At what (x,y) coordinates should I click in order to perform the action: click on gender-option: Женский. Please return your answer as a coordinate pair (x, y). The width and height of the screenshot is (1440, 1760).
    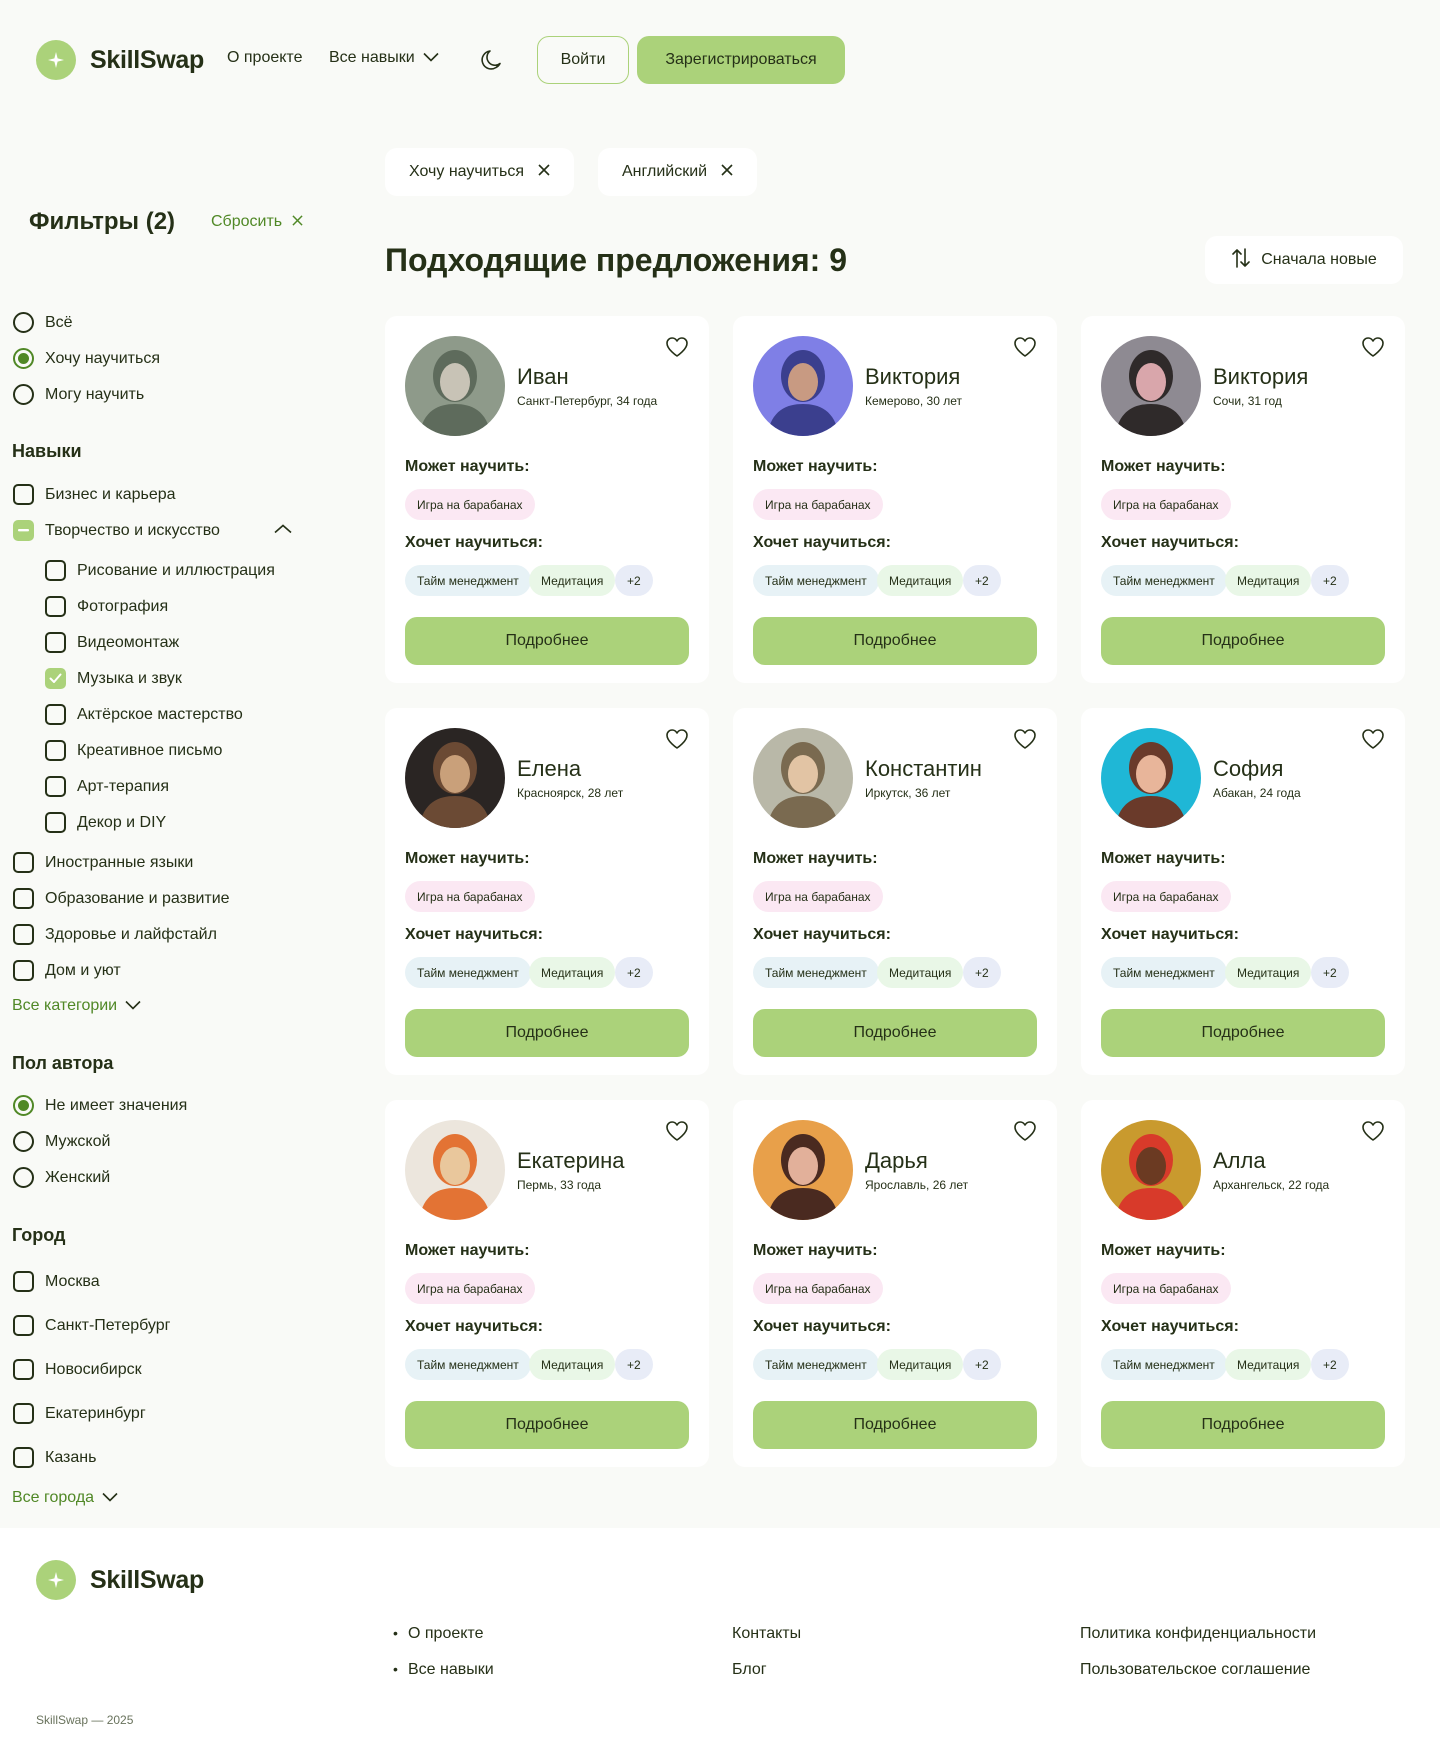
    Looking at the image, I should click on (61, 1177).